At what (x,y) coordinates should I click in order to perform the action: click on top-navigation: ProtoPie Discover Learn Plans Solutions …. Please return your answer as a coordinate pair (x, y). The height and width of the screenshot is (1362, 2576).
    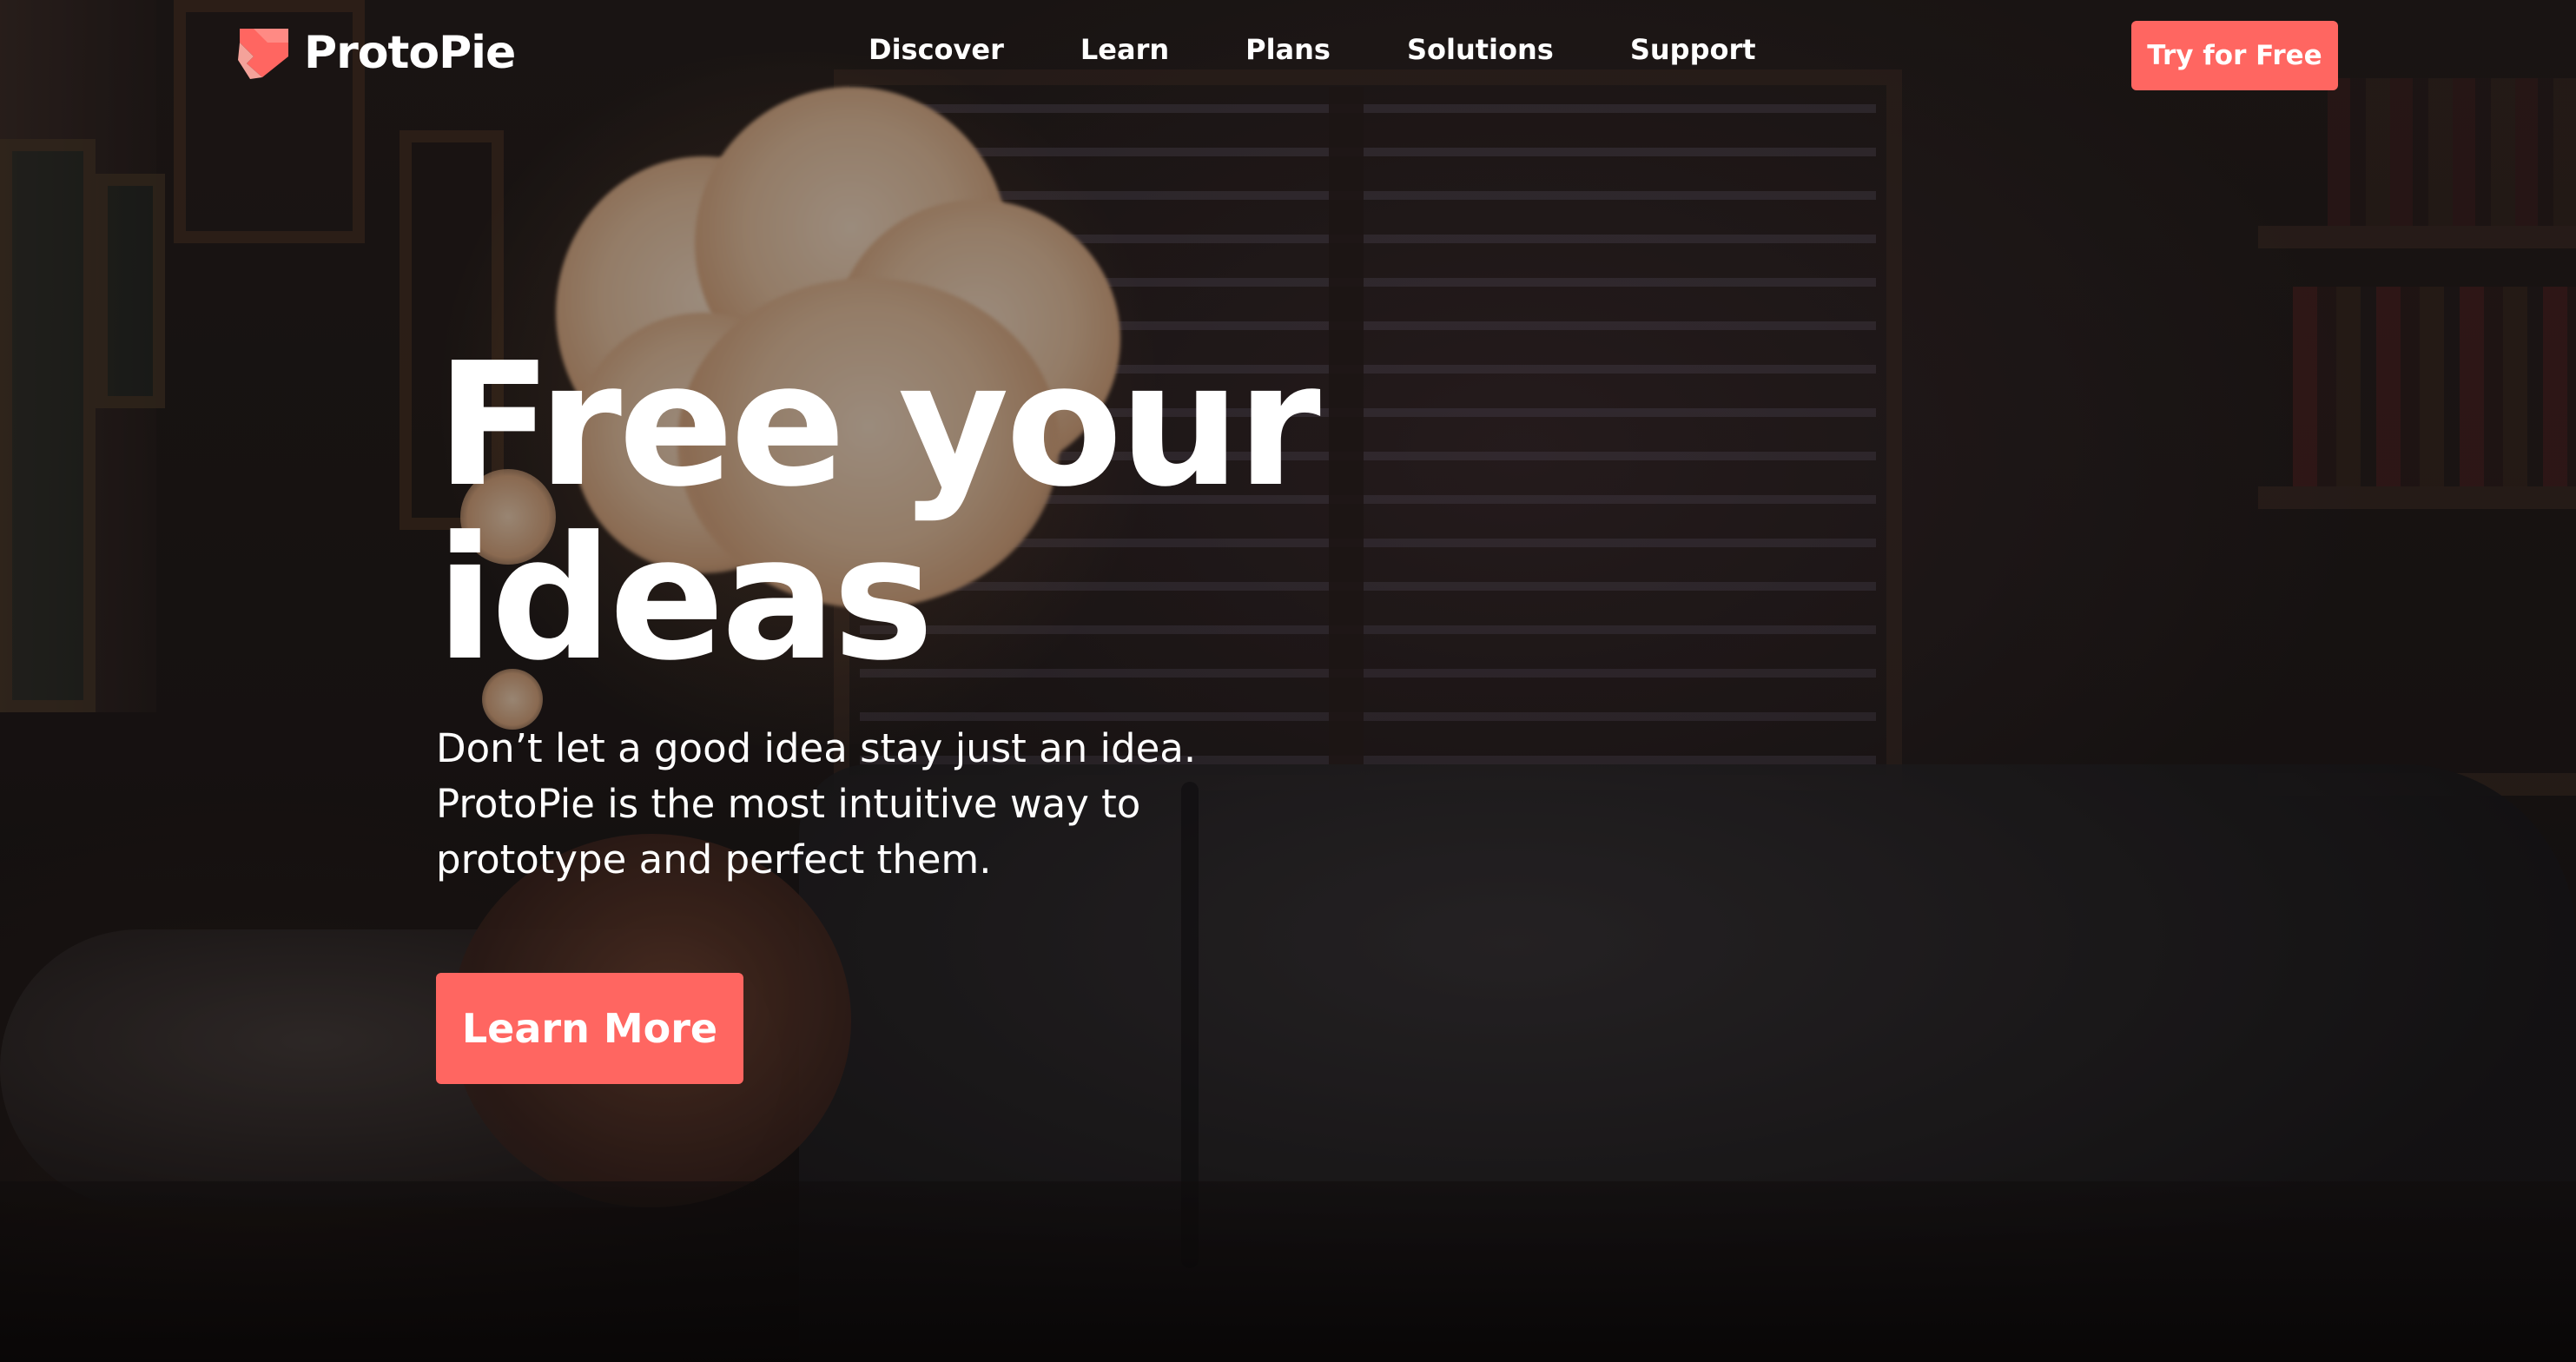
    Looking at the image, I should click on (1288, 56).